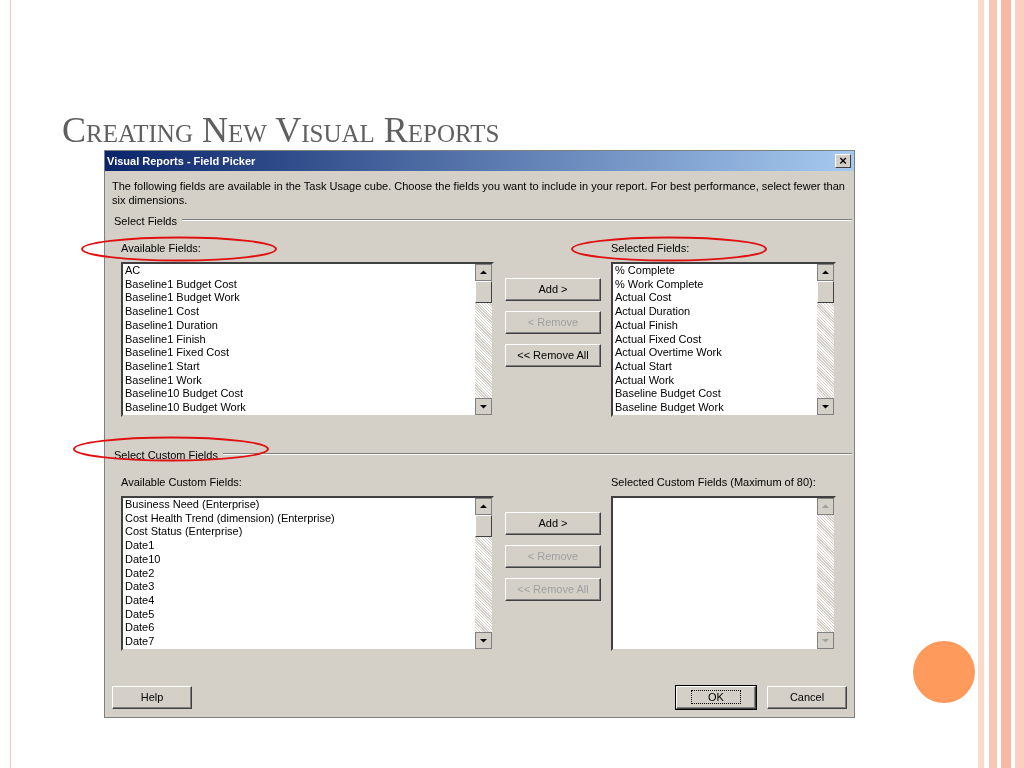  What do you see at coordinates (716, 408) in the screenshot?
I see `list-item: Baseline Budget Work` at bounding box center [716, 408].